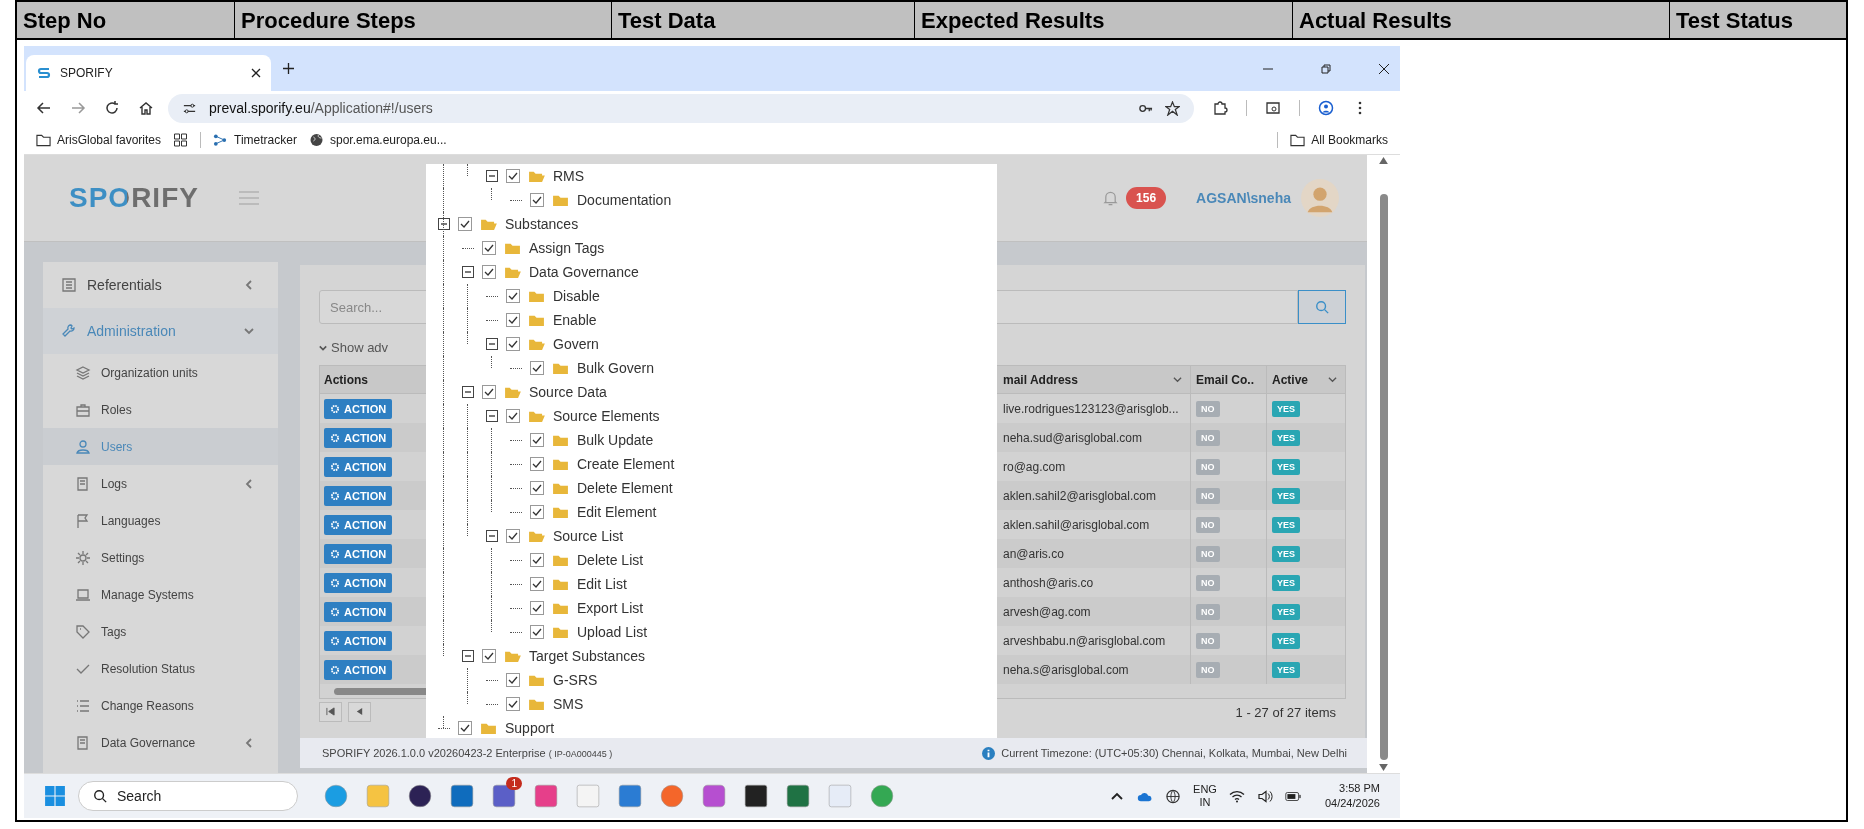 The height and width of the screenshot is (829, 1864). I want to click on tab-title: SPORIFY, so click(87, 73).